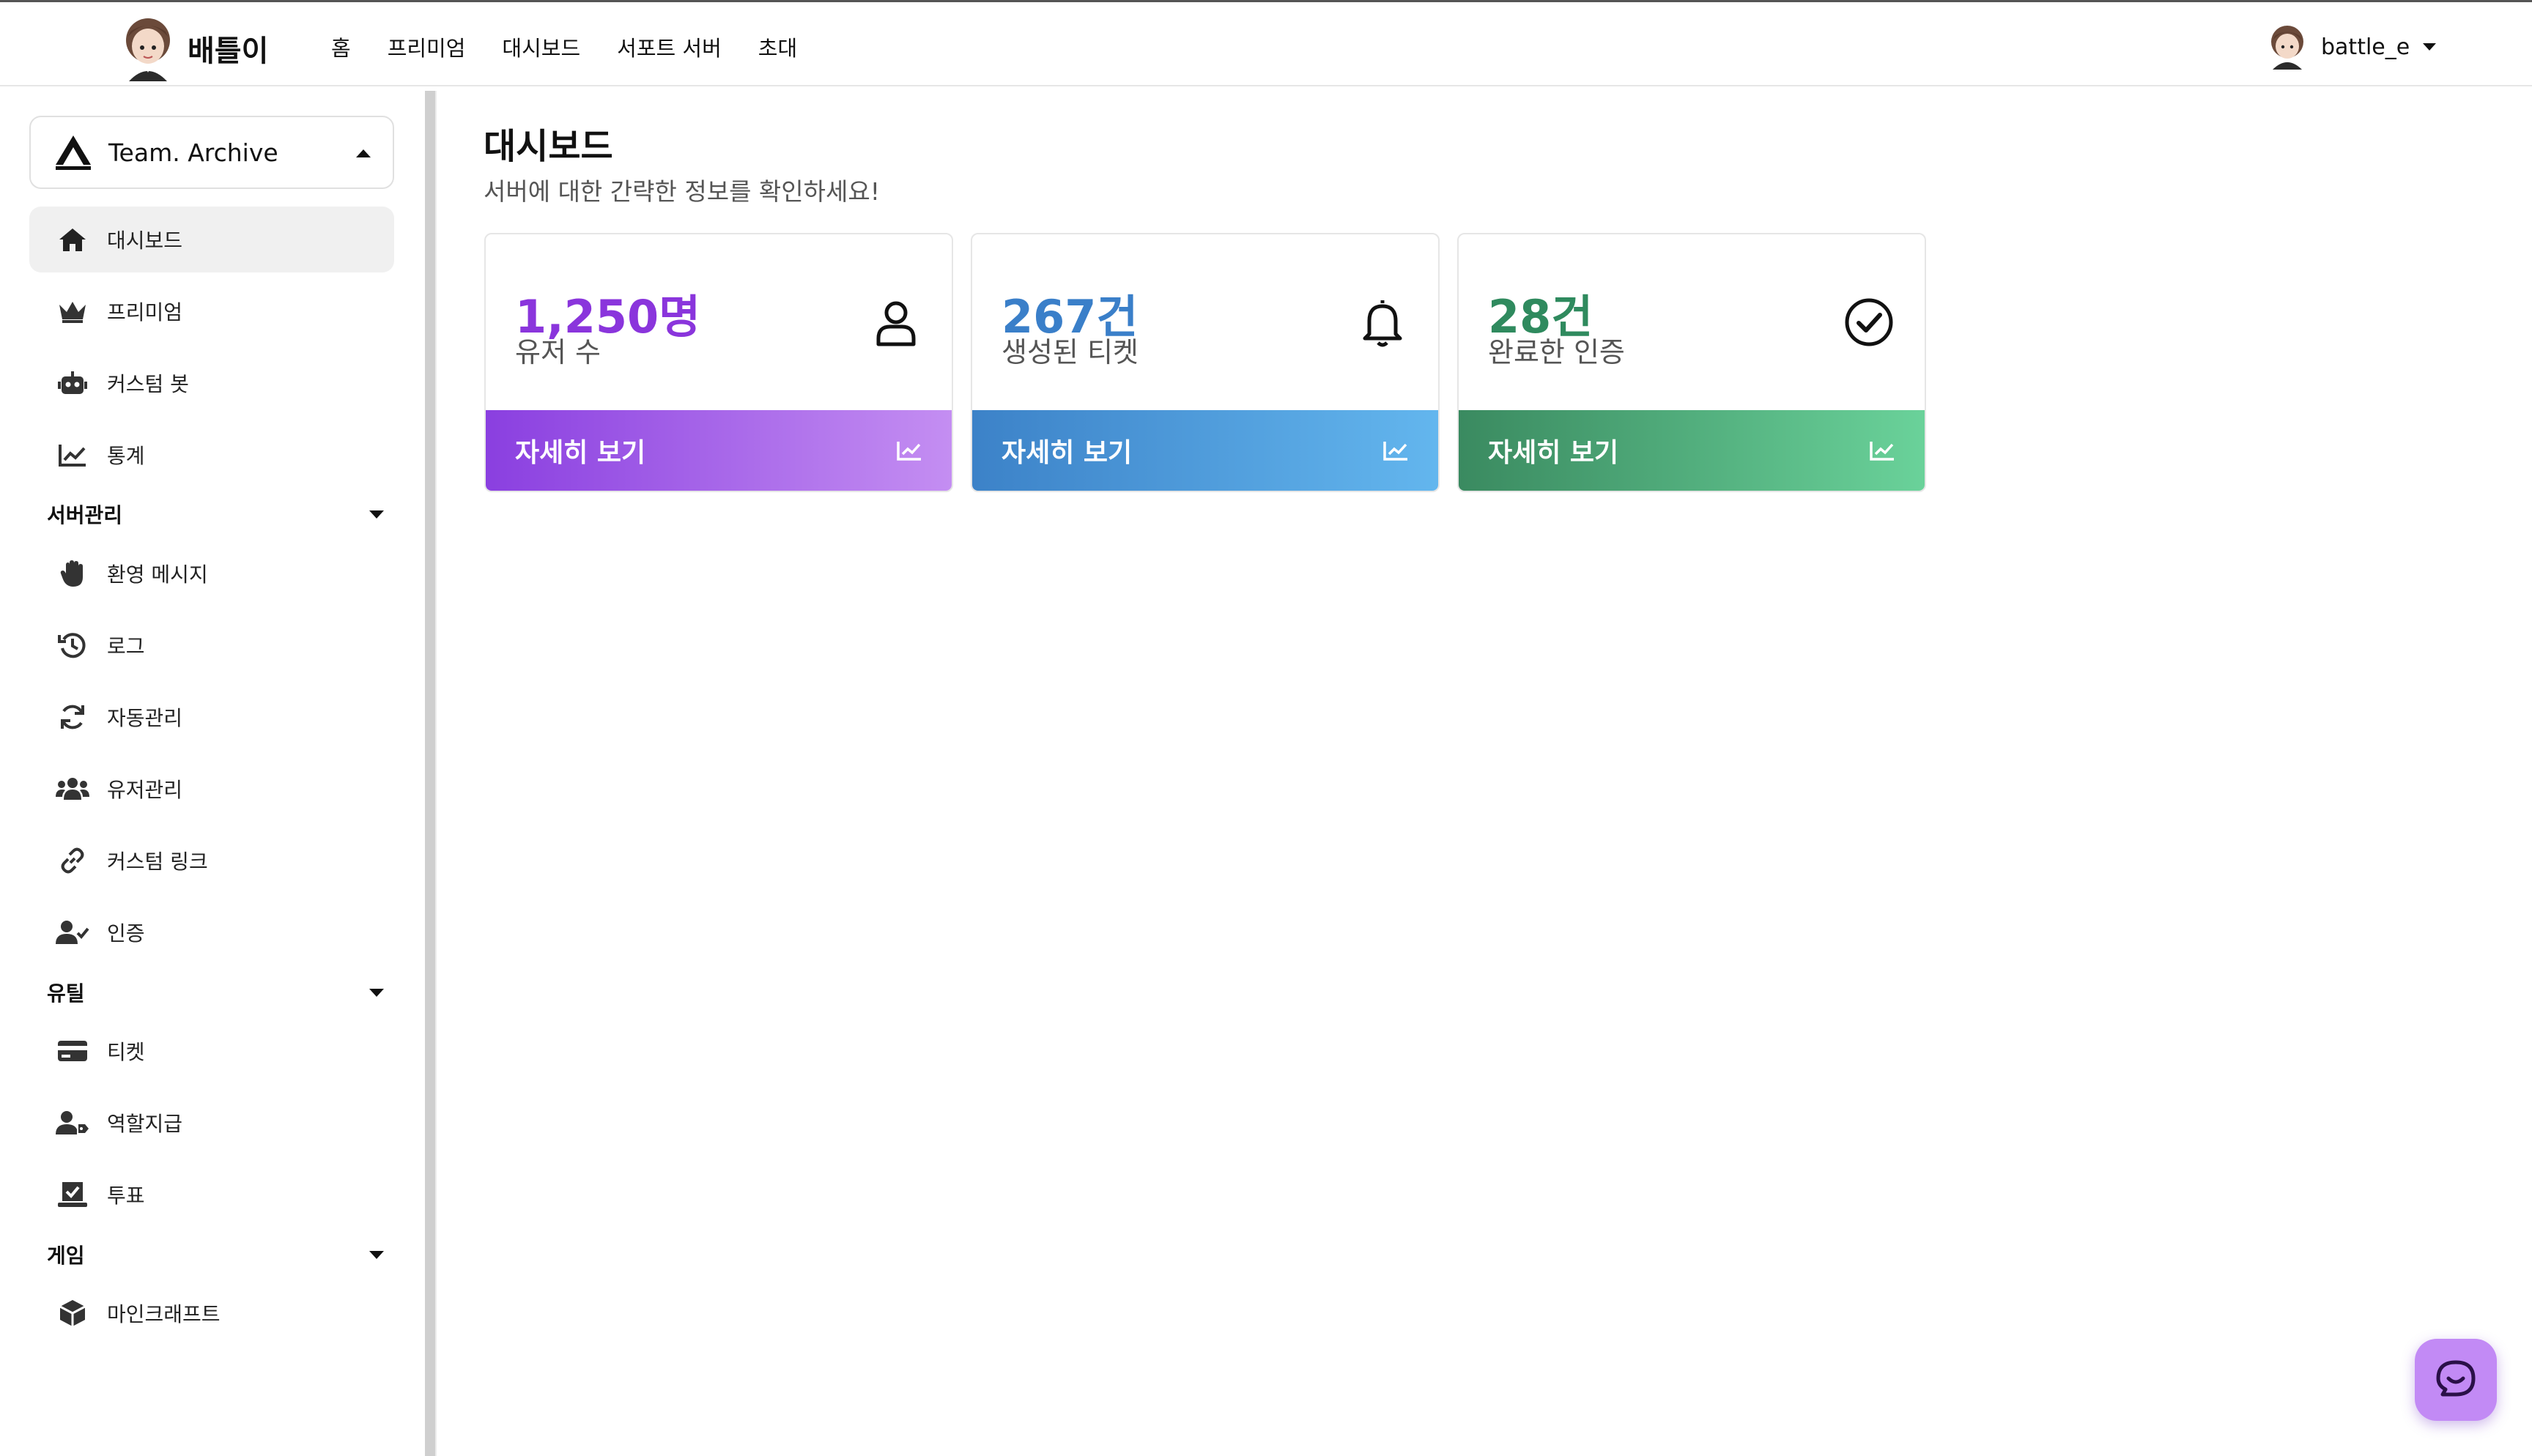  I want to click on sidebar-item-auto-management: 자동관리, so click(211, 717).